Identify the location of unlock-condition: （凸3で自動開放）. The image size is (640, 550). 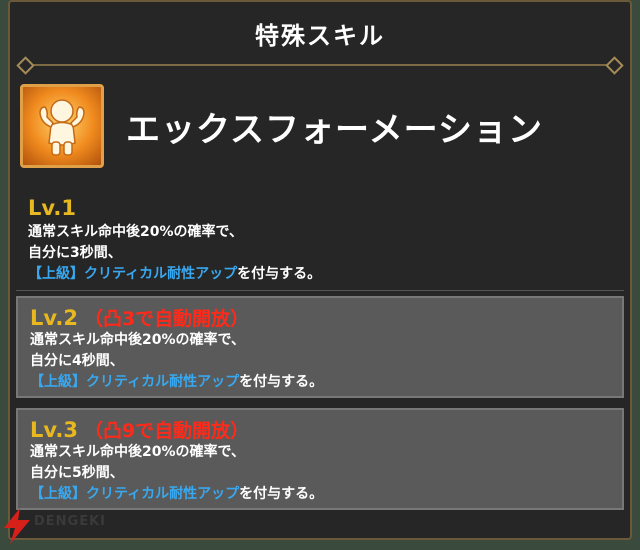
(166, 319).